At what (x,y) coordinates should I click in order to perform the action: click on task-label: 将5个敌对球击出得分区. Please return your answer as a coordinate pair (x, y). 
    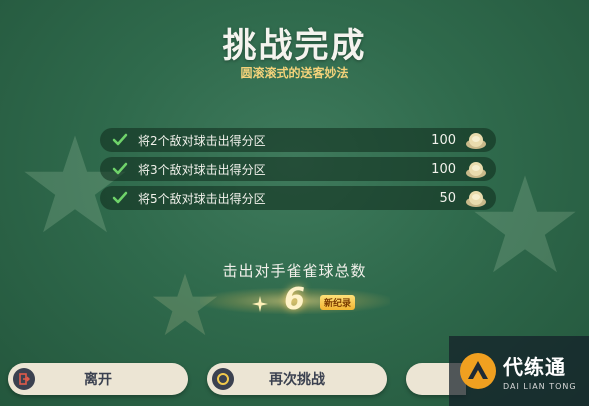
    Looking at the image, I should click on (202, 198).